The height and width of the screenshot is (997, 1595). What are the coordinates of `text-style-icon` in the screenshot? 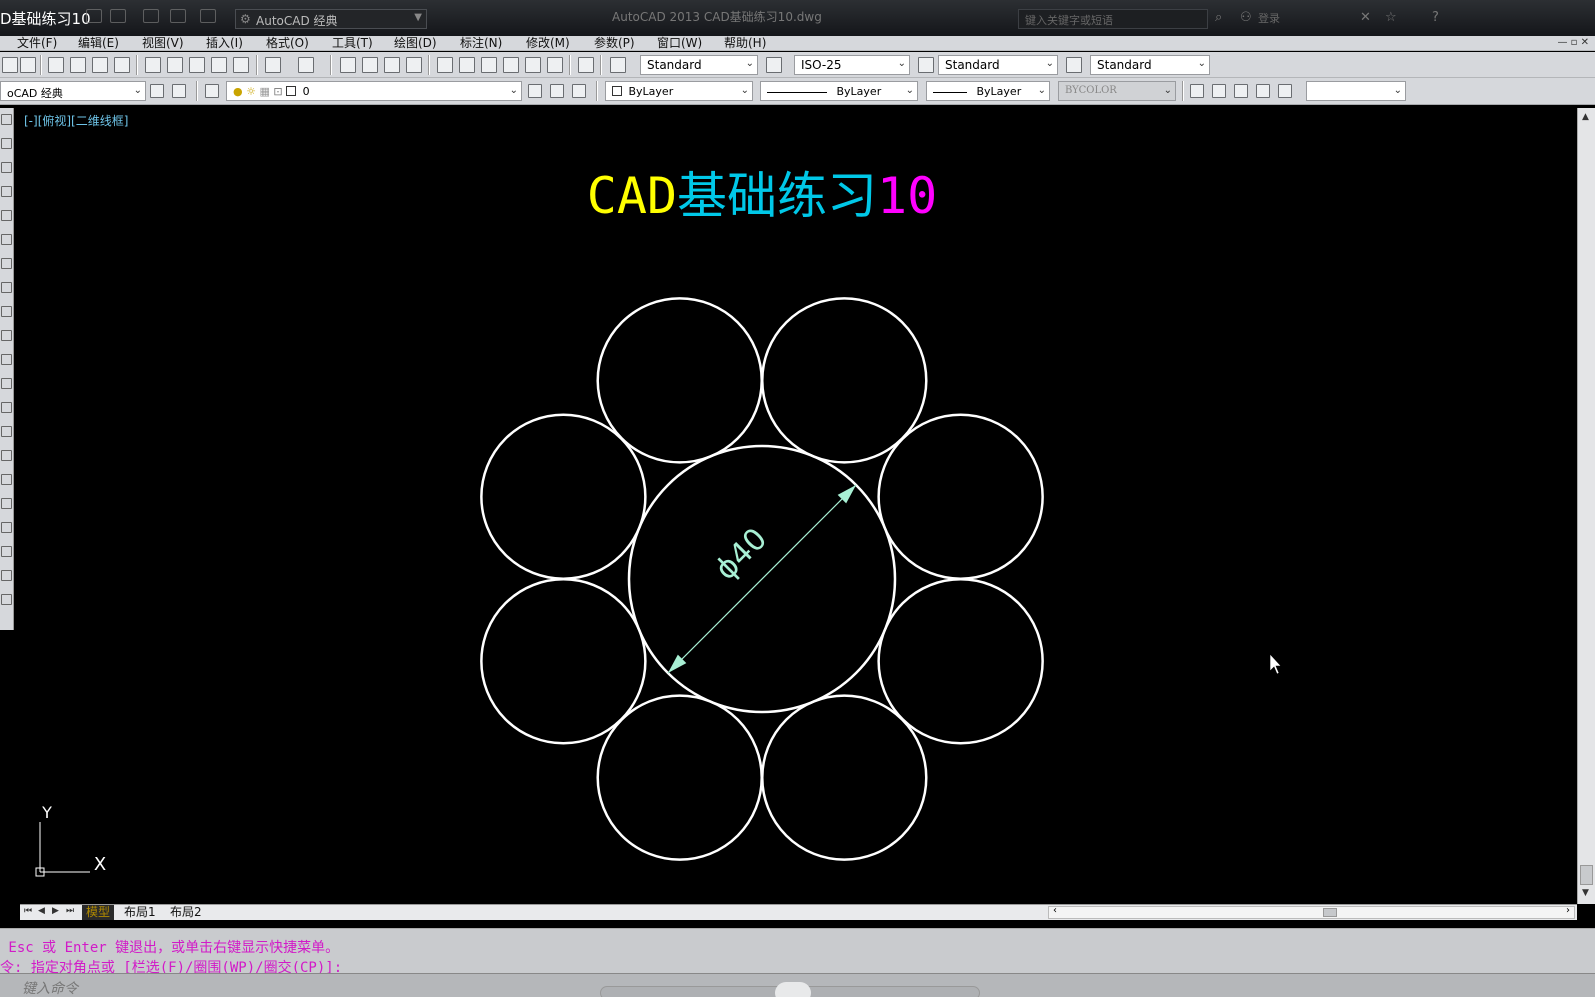 It's located at (618, 65).